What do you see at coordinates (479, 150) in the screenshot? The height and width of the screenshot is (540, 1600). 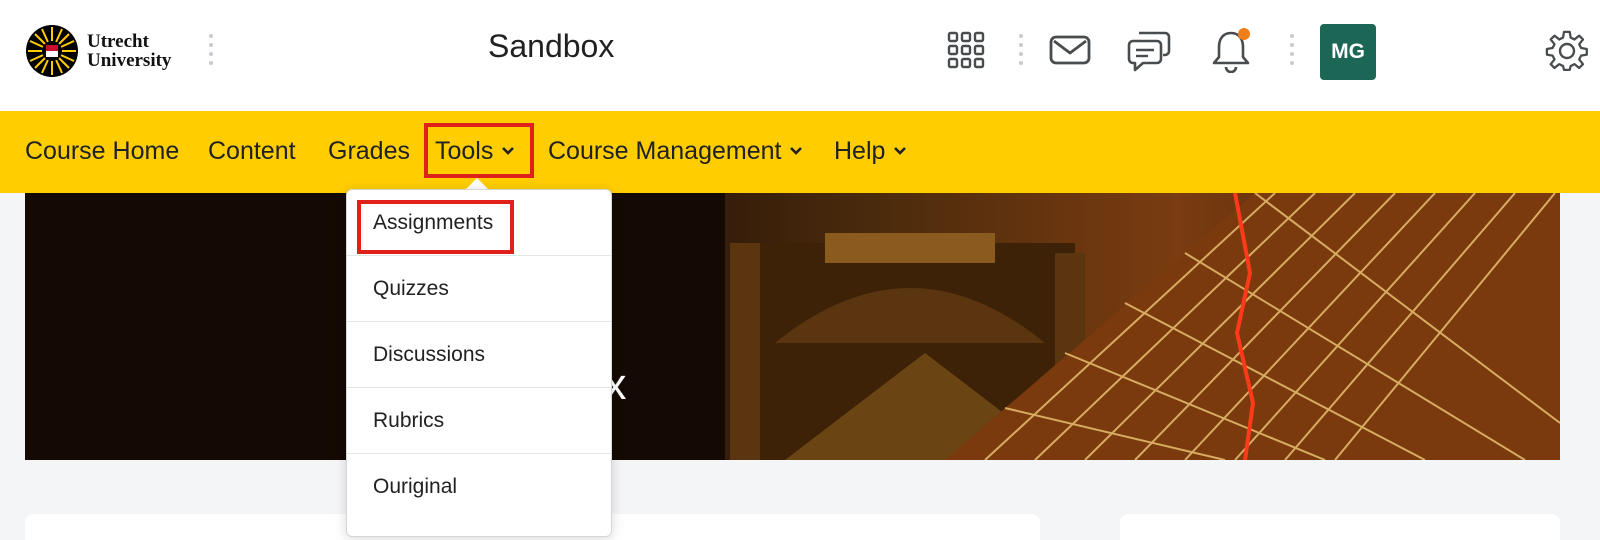 I see `tools-highlight-box` at bounding box center [479, 150].